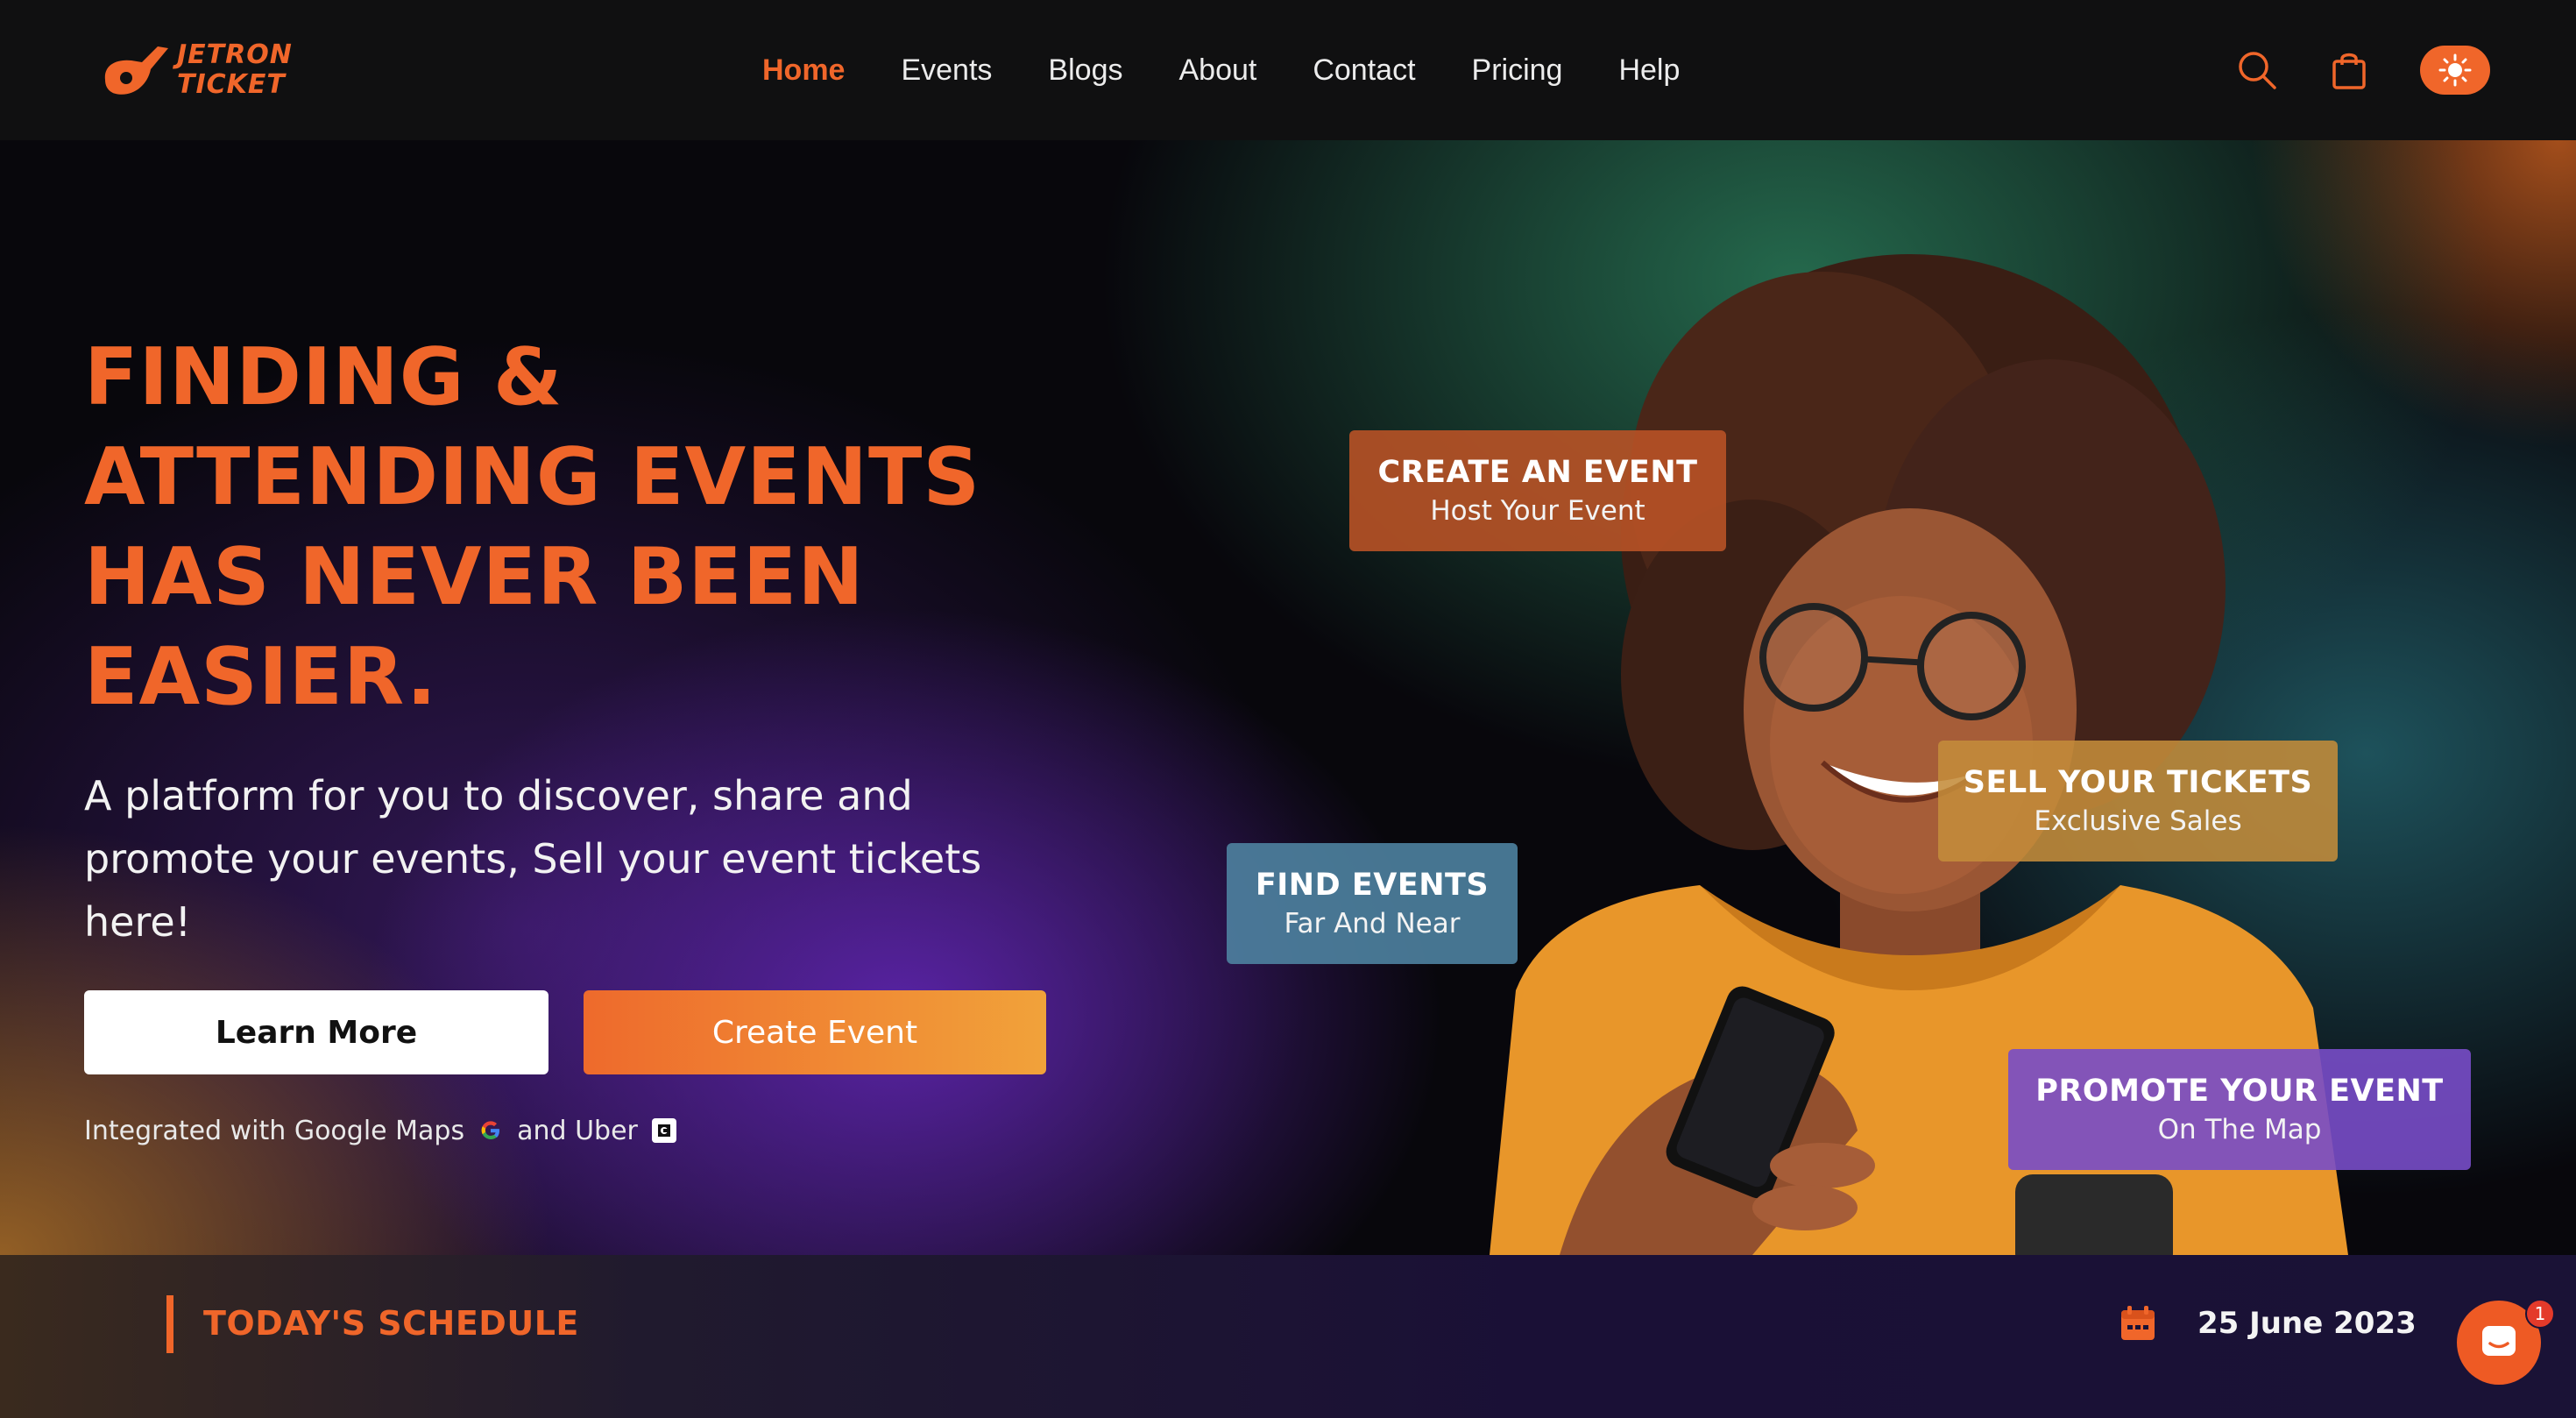  I want to click on google-icon, so click(490, 1130).